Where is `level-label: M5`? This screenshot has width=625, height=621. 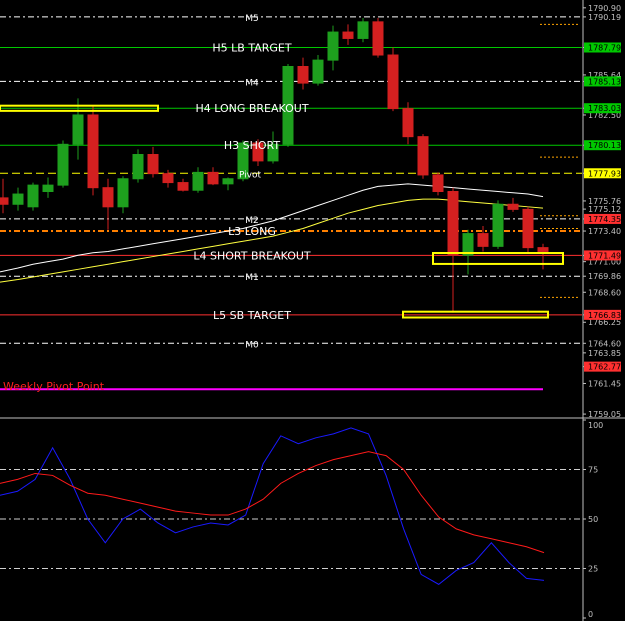
level-label: M5 is located at coordinates (252, 19).